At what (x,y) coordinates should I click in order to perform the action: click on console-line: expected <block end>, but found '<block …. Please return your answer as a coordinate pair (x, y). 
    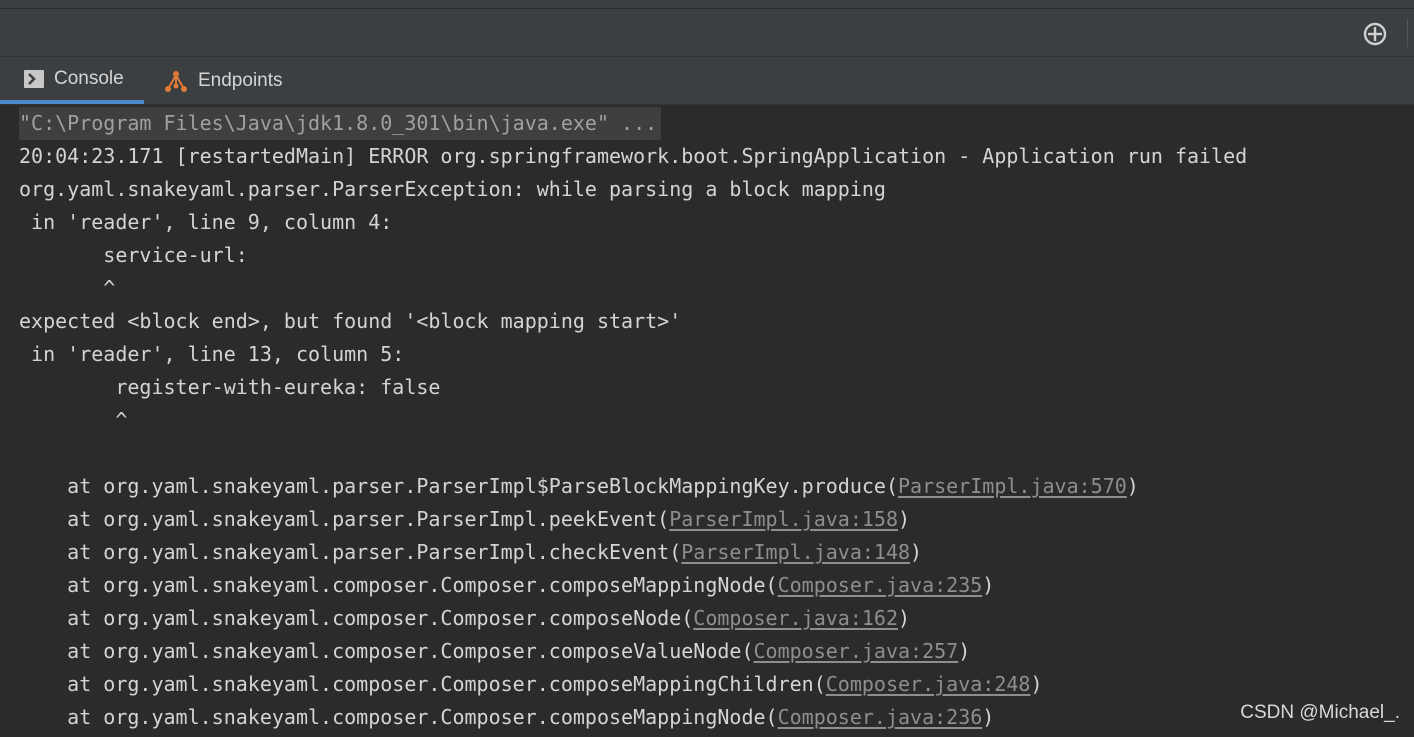
    Looking at the image, I should click on (350, 321).